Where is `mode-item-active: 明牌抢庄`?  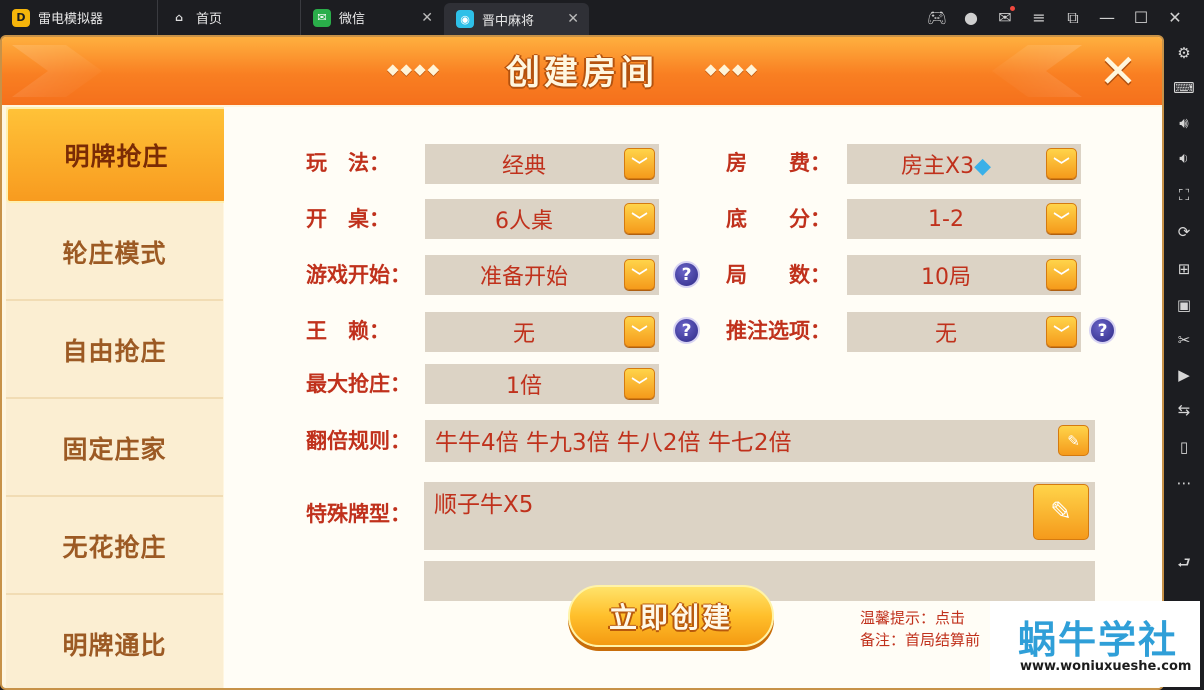 mode-item-active: 明牌抢庄 is located at coordinates (116, 155).